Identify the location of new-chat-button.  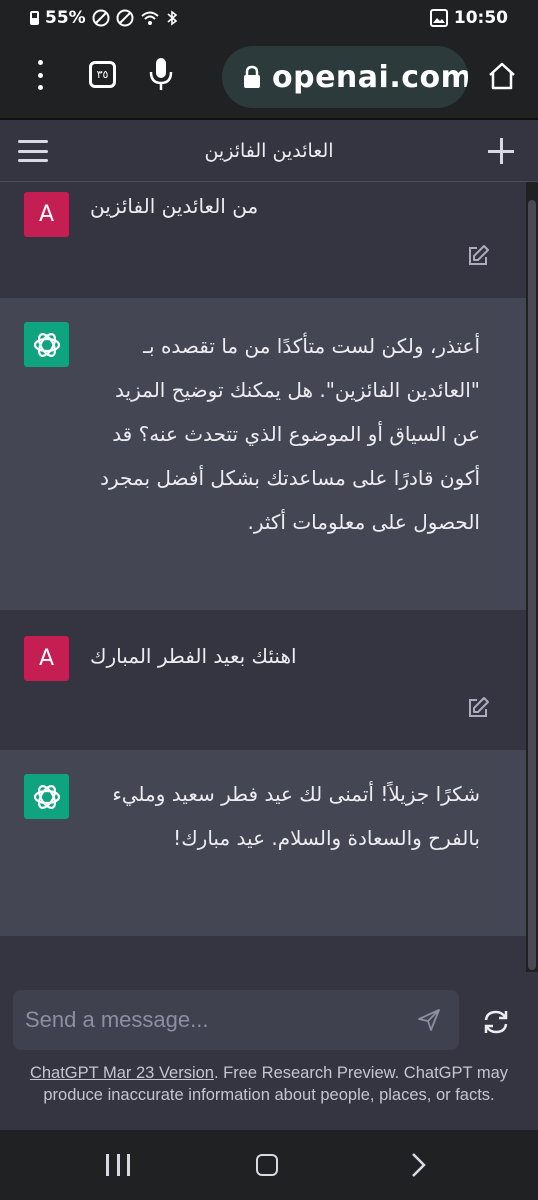
(501, 151).